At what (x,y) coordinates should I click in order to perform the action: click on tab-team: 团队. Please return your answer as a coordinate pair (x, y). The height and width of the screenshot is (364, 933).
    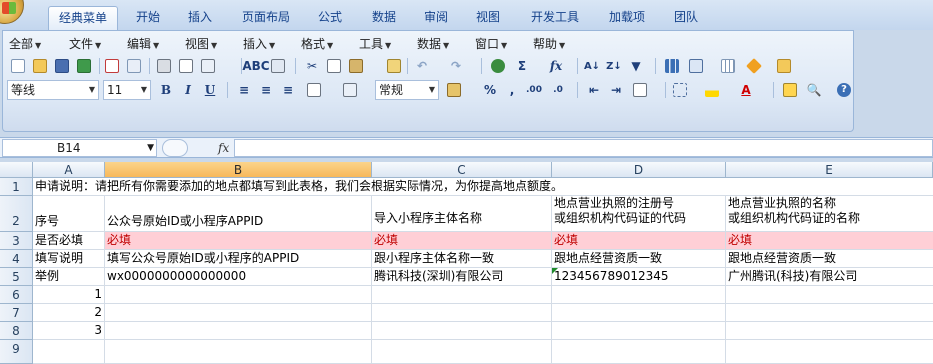
    Looking at the image, I should click on (686, 18).